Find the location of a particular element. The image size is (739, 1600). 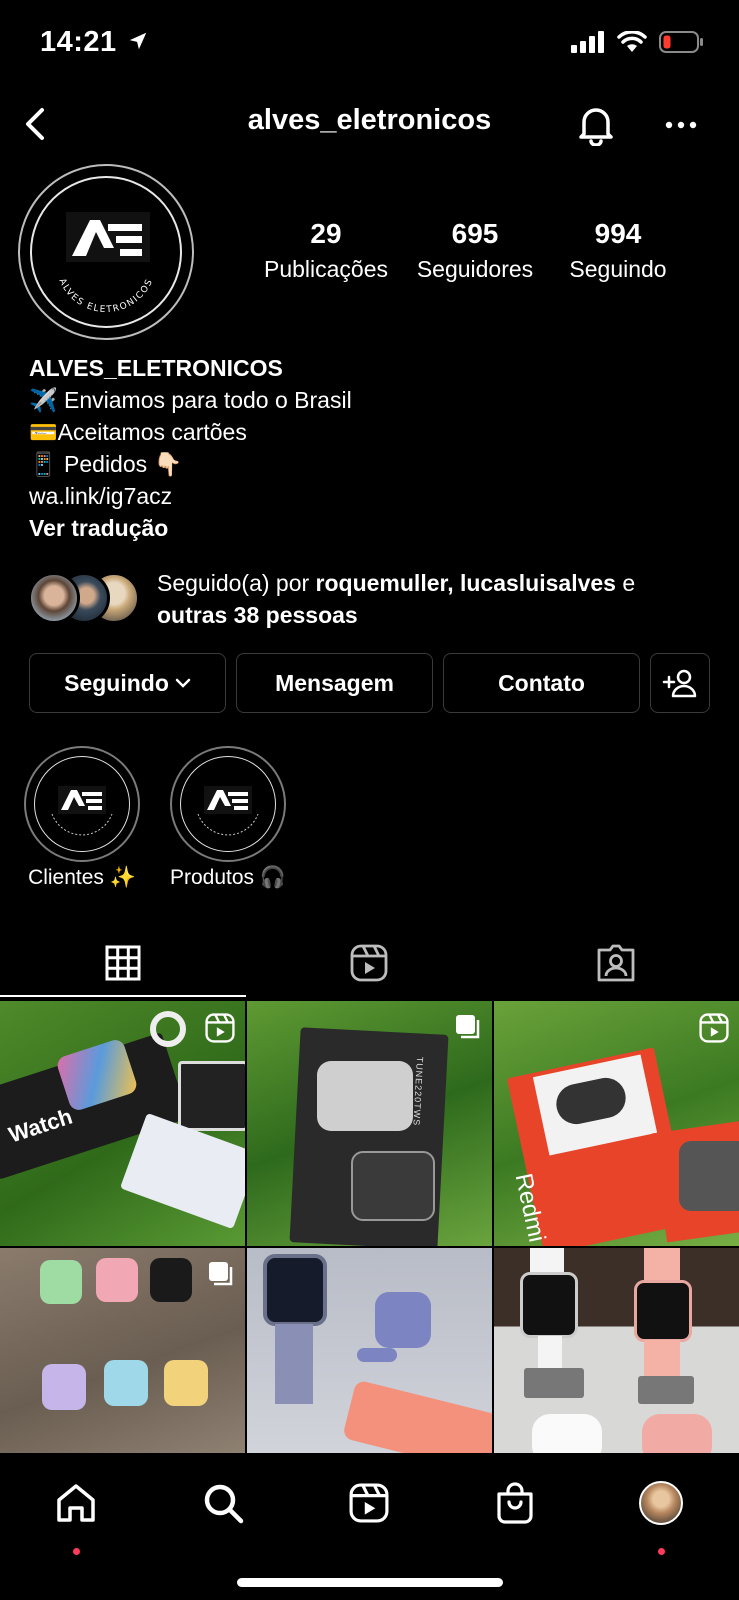

highlight-produtos-cover is located at coordinates (228, 804).